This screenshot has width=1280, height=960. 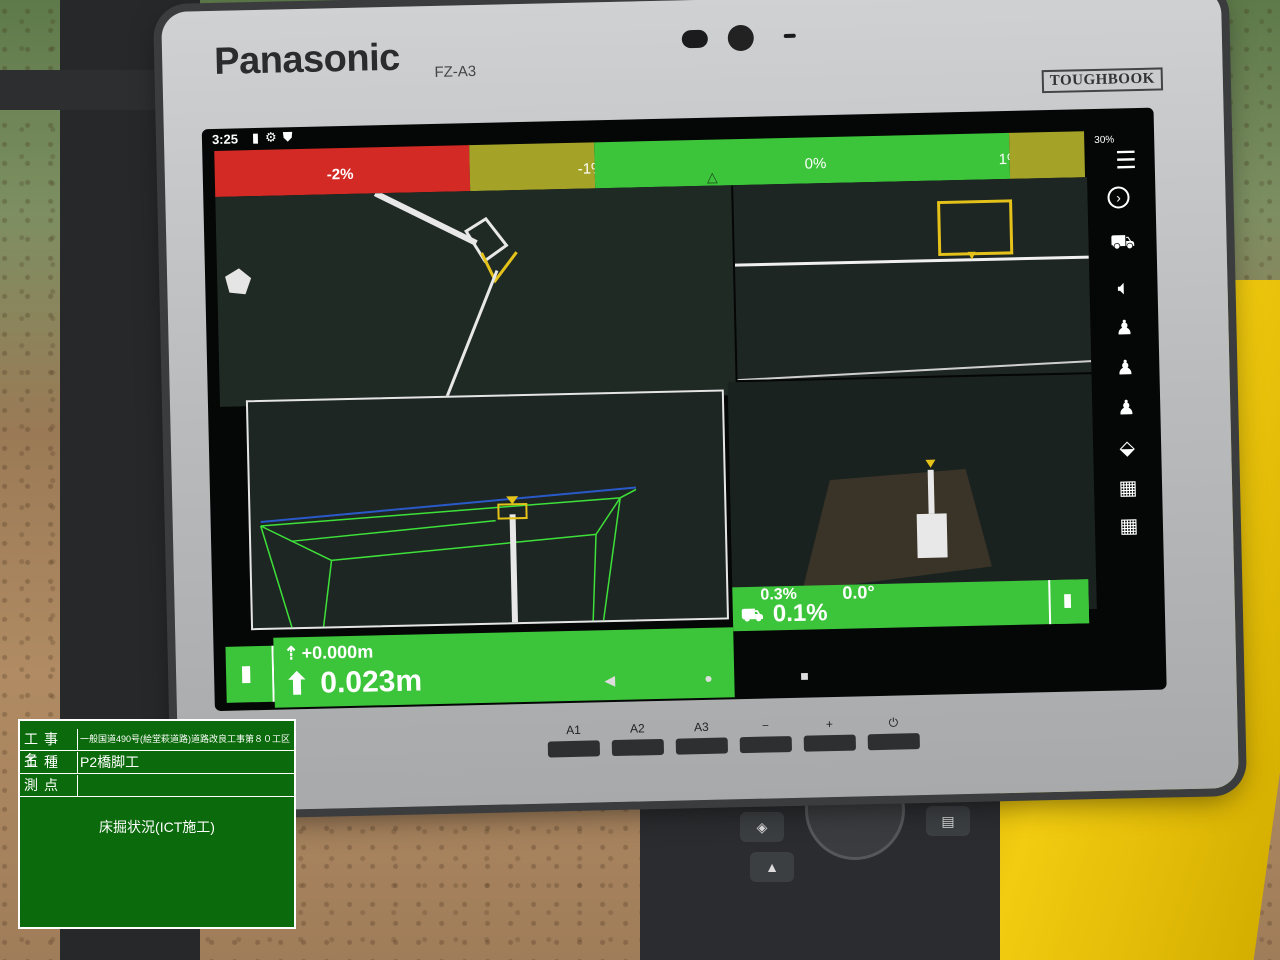 I want to click on console-key-4: ▤, so click(x=948, y=821).